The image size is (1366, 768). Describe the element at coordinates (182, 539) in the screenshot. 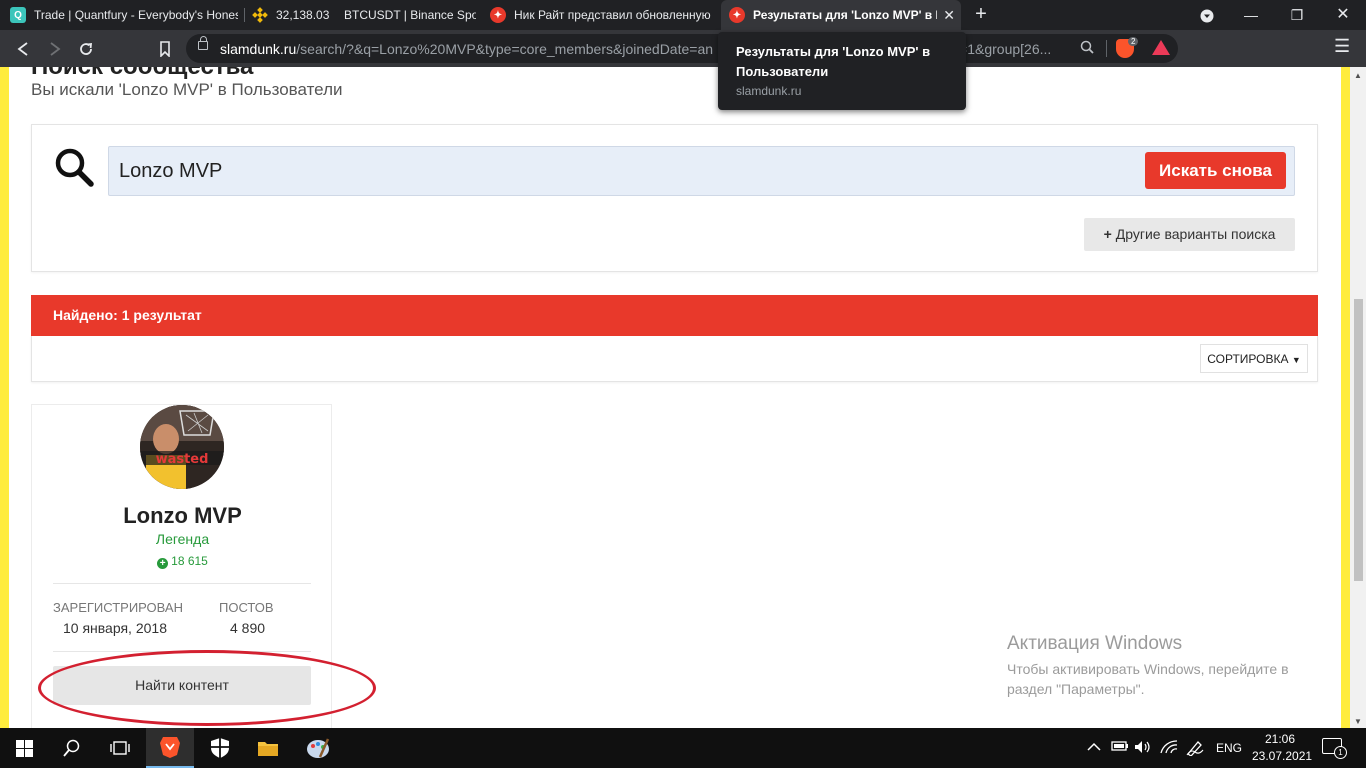

I see `member-group: Легенда` at that location.